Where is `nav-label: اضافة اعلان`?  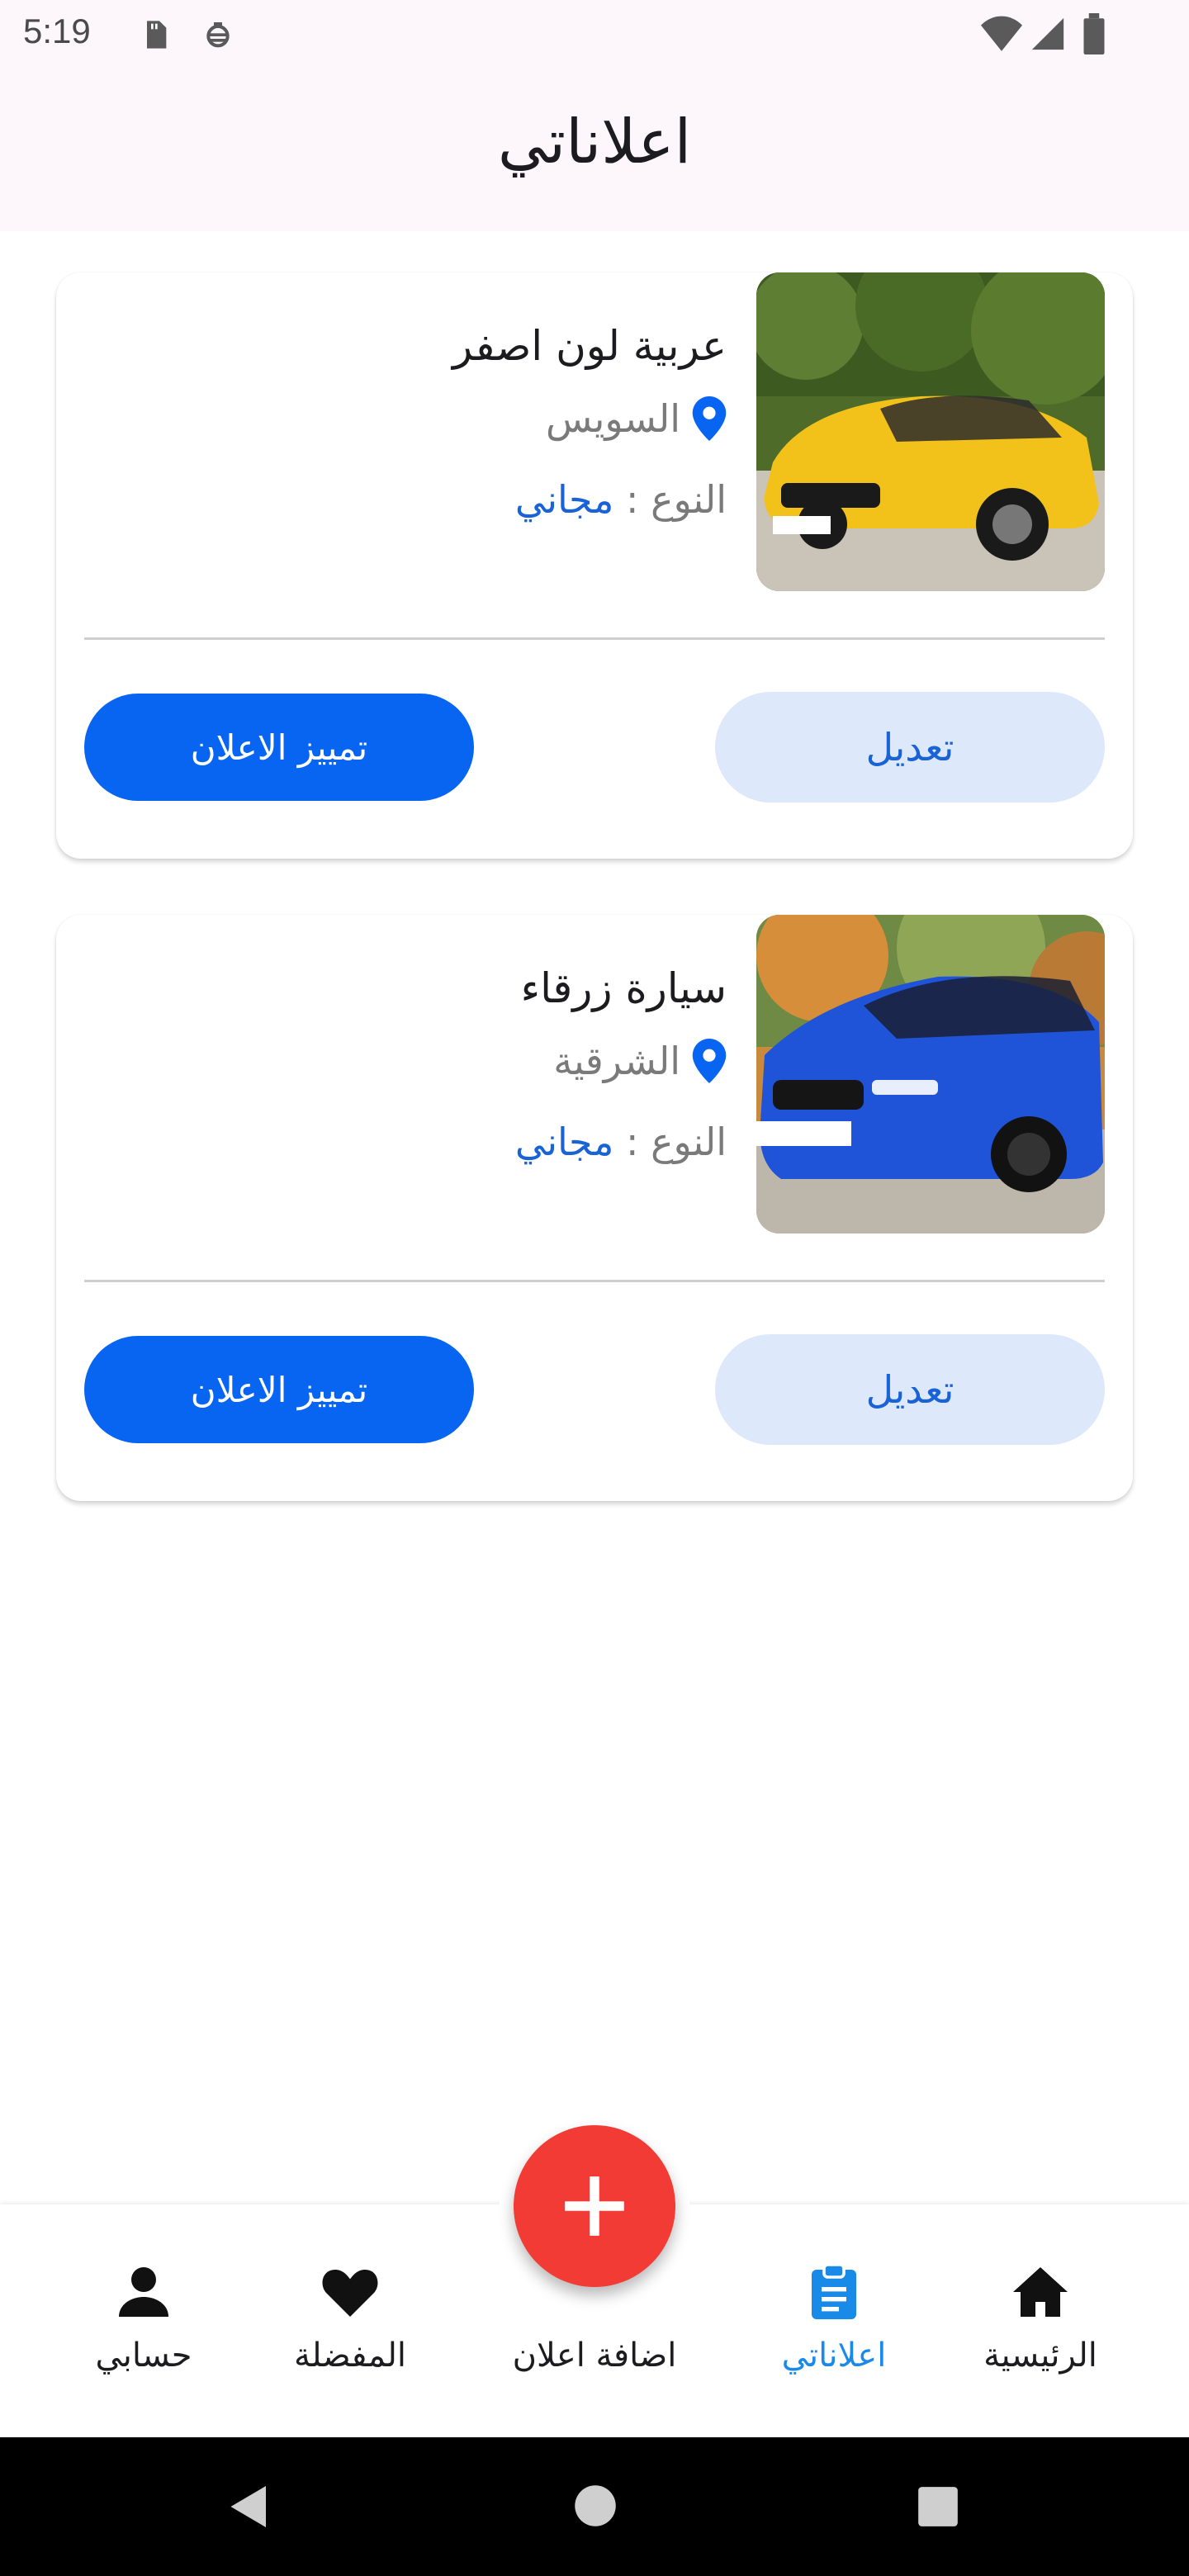 nav-label: اضافة اعلان is located at coordinates (594, 2356).